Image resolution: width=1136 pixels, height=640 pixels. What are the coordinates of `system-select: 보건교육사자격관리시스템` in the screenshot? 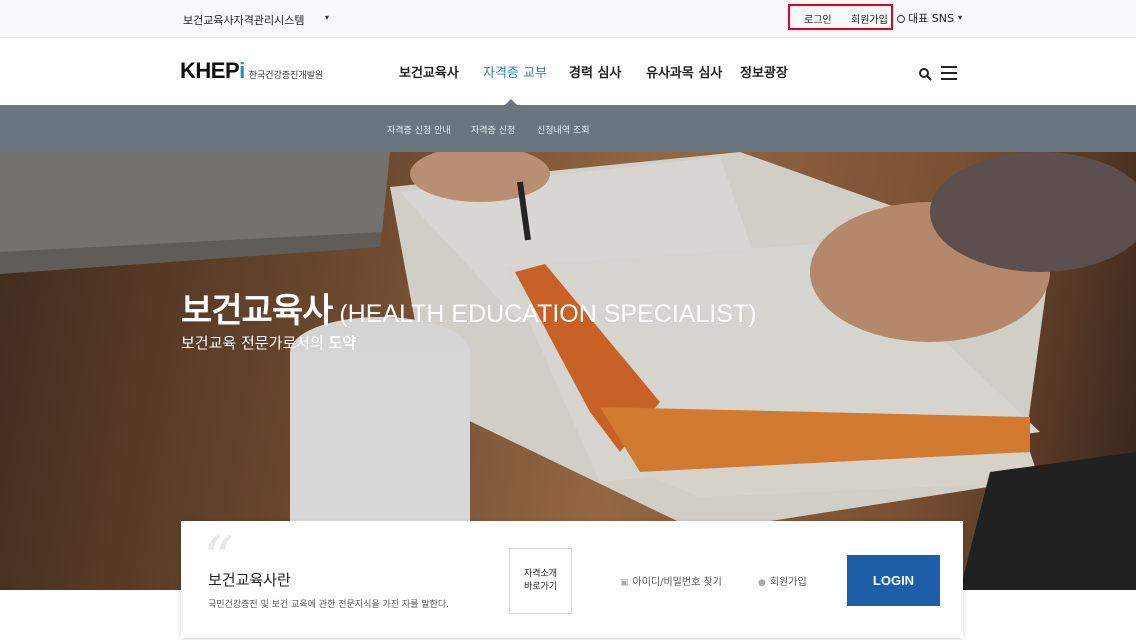 It's located at (243, 20).